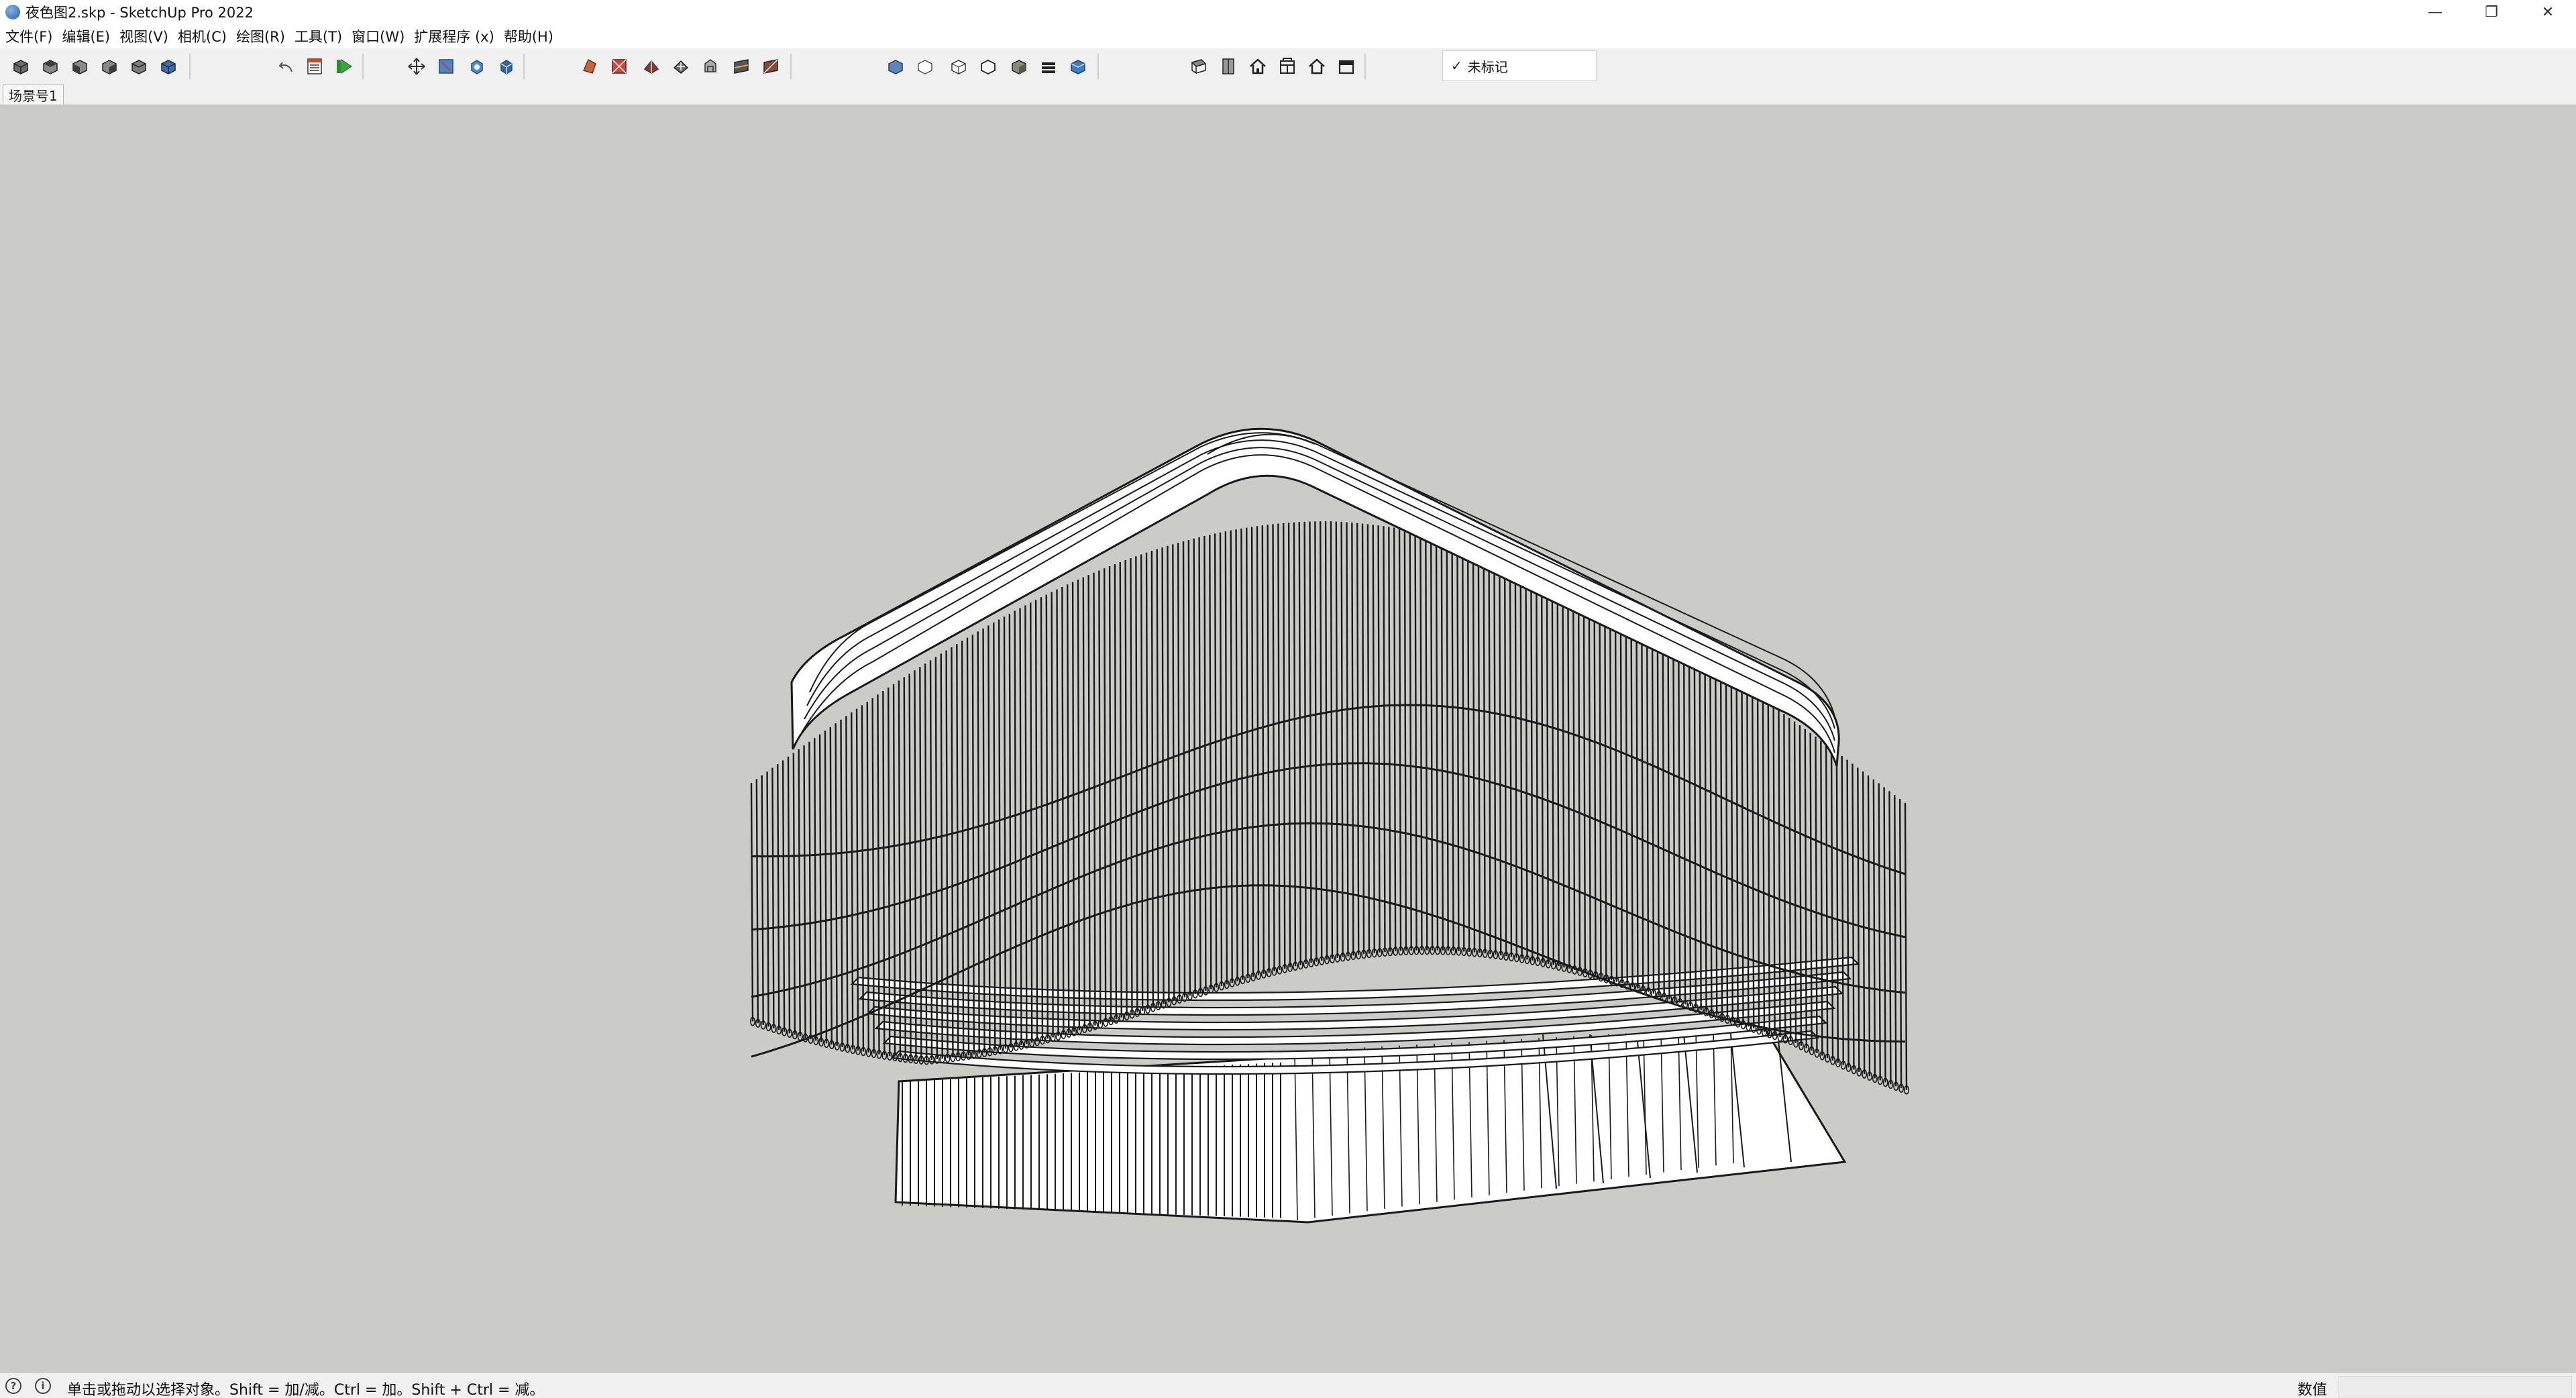 The width and height of the screenshot is (2576, 1398). What do you see at coordinates (771, 66) in the screenshot?
I see `section-display-icon` at bounding box center [771, 66].